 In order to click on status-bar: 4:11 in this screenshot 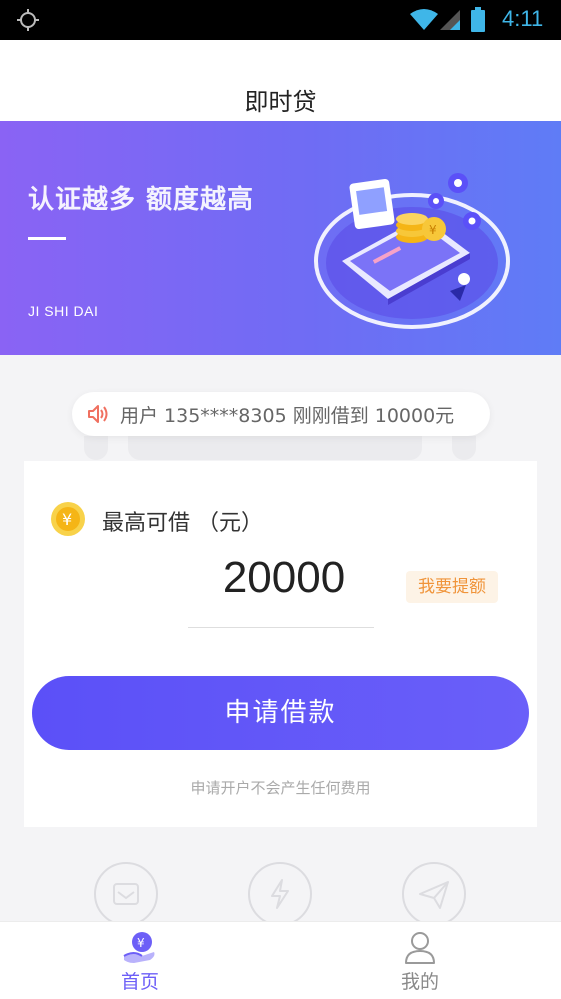, I will do `click(280, 20)`.